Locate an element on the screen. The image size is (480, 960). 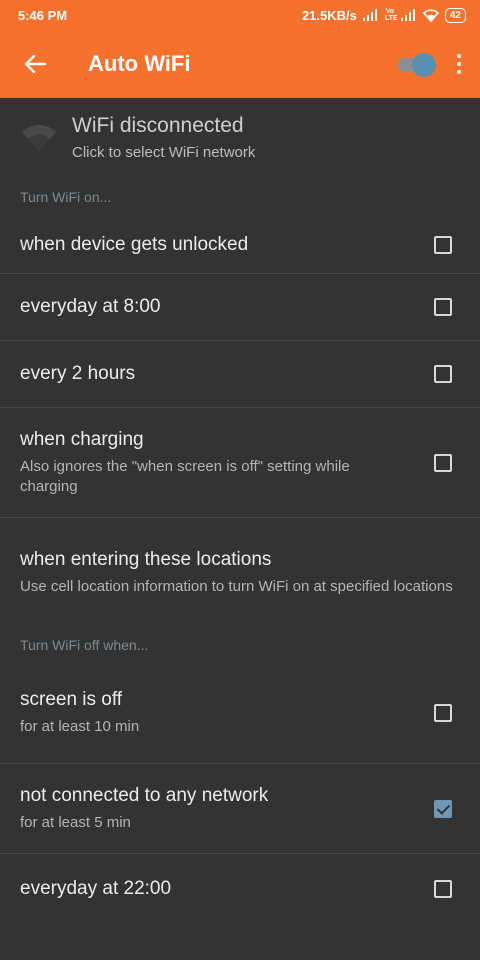
row-description: for at least 10 min is located at coordinates (80, 726).